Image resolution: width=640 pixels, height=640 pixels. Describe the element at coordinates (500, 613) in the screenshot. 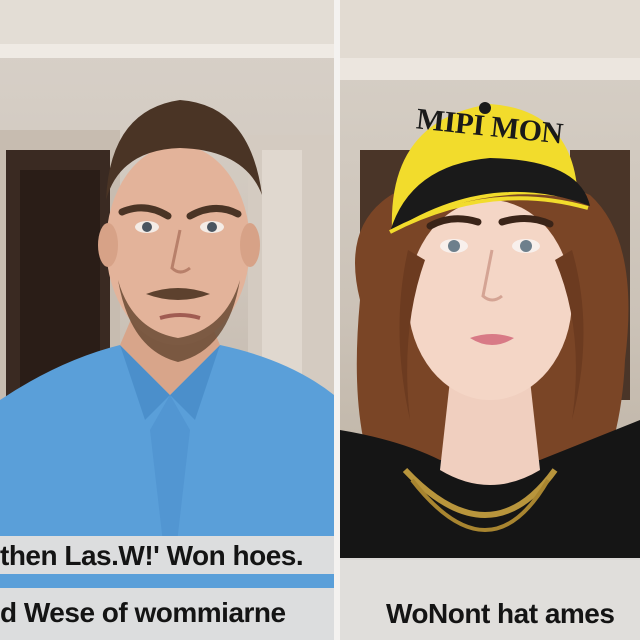

I see `right-caption-line-1: WoNont hat ames` at that location.